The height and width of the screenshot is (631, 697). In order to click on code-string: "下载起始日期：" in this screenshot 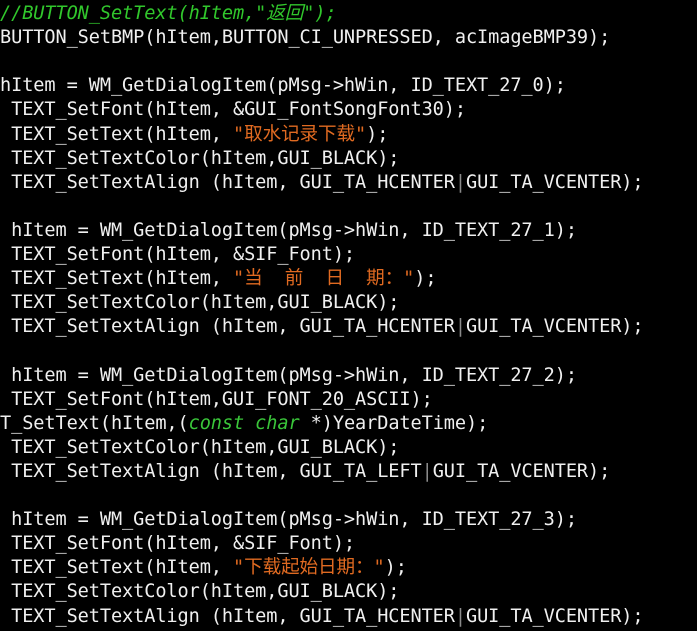, I will do `click(308, 568)`.